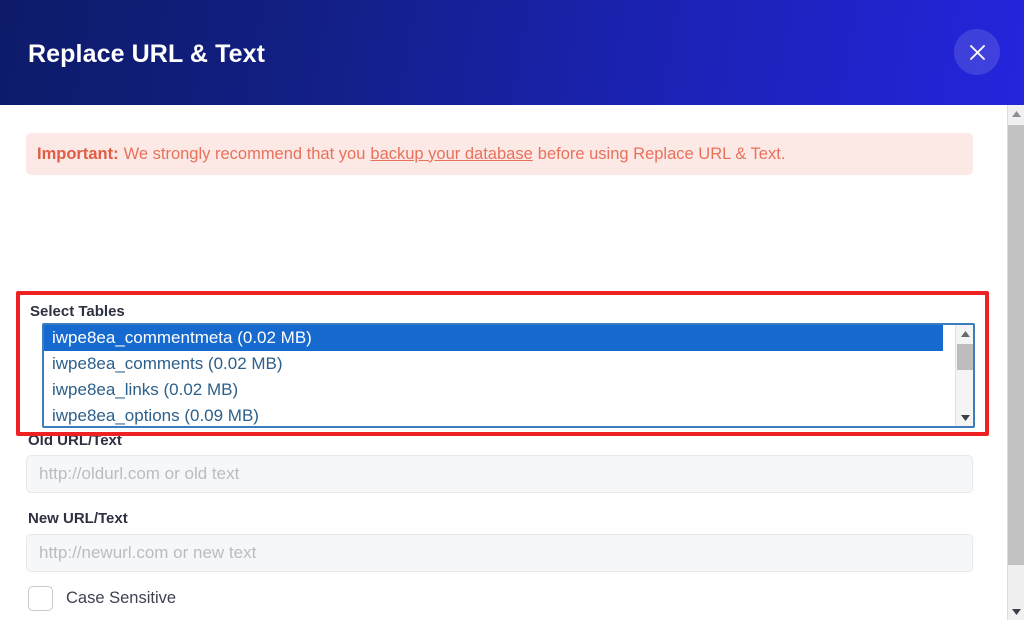  What do you see at coordinates (451, 154) in the screenshot?
I see `backup-database-link: backup your database` at bounding box center [451, 154].